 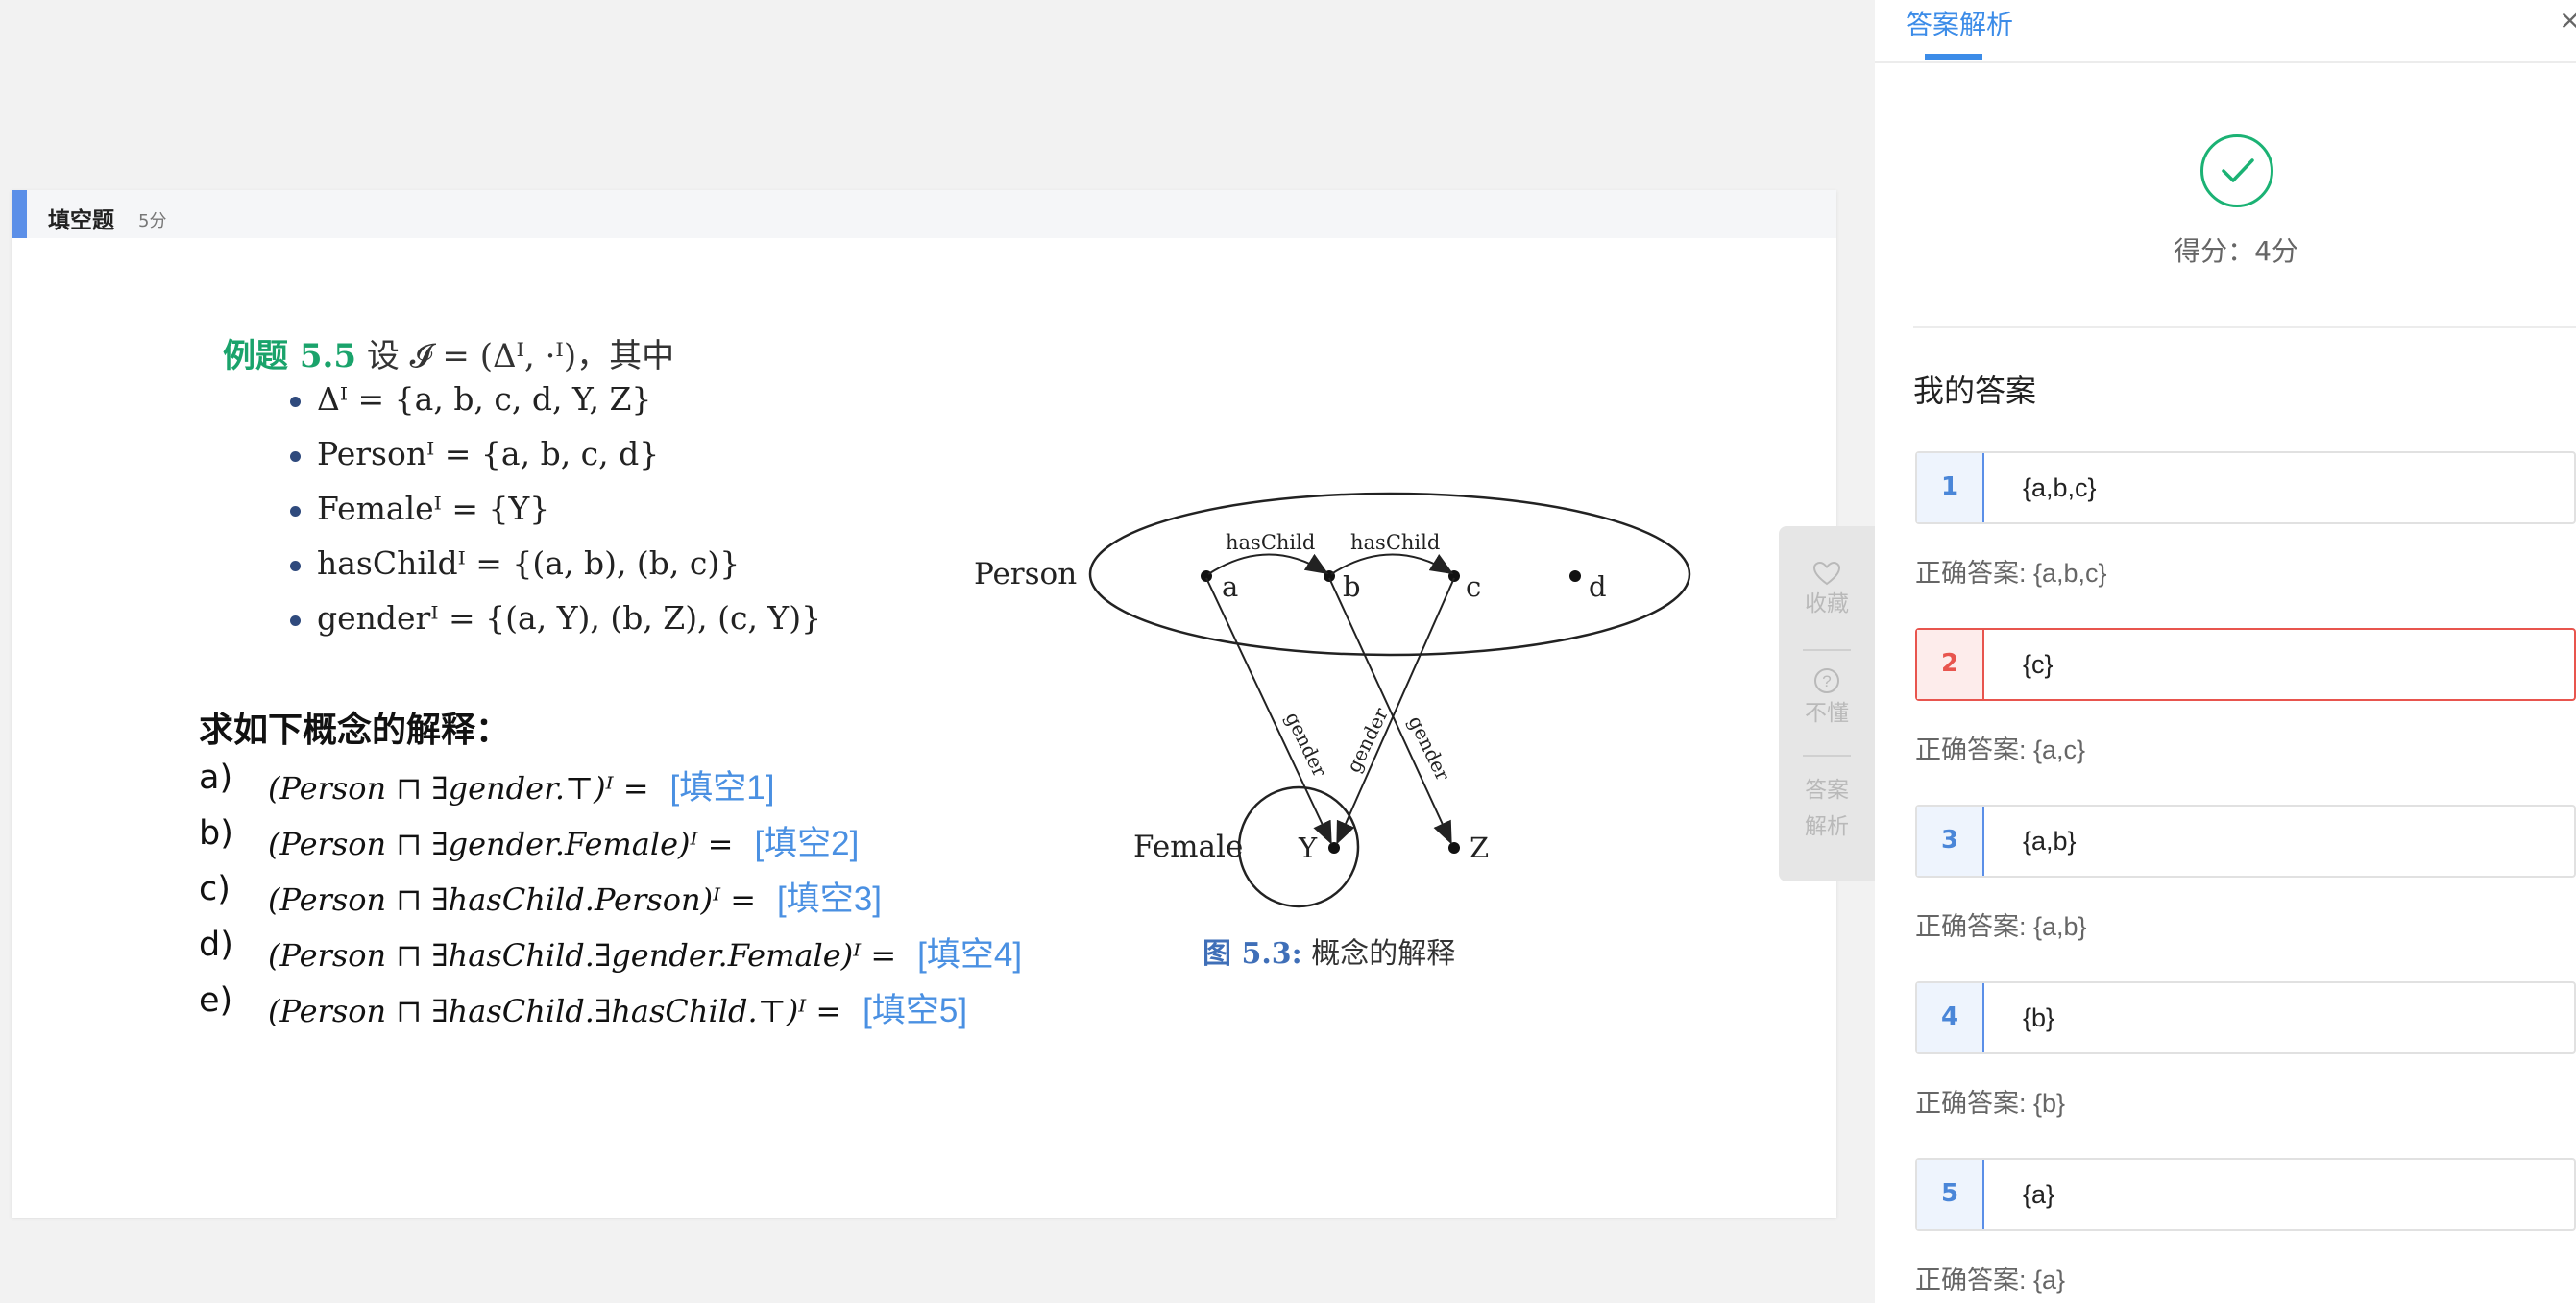 I want to click on correct-answer-3: 正确答案: {a,b}, so click(x=2001, y=926).